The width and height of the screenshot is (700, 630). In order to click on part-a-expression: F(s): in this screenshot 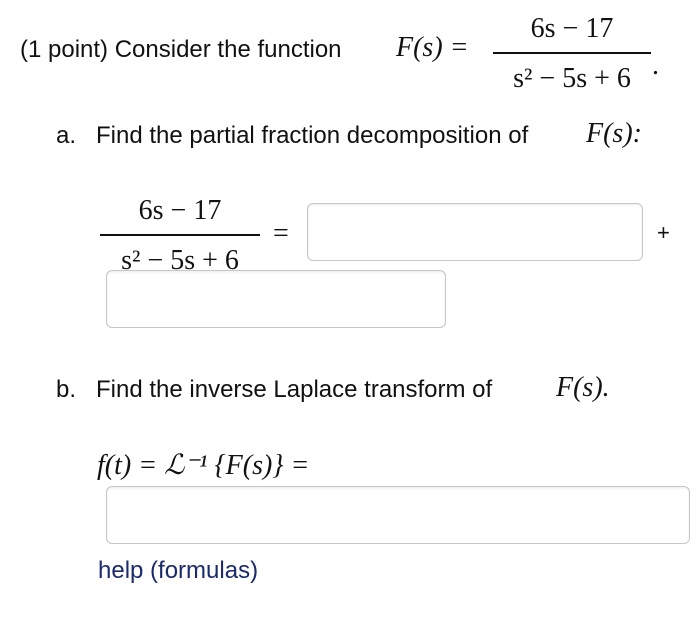, I will do `click(614, 133)`.